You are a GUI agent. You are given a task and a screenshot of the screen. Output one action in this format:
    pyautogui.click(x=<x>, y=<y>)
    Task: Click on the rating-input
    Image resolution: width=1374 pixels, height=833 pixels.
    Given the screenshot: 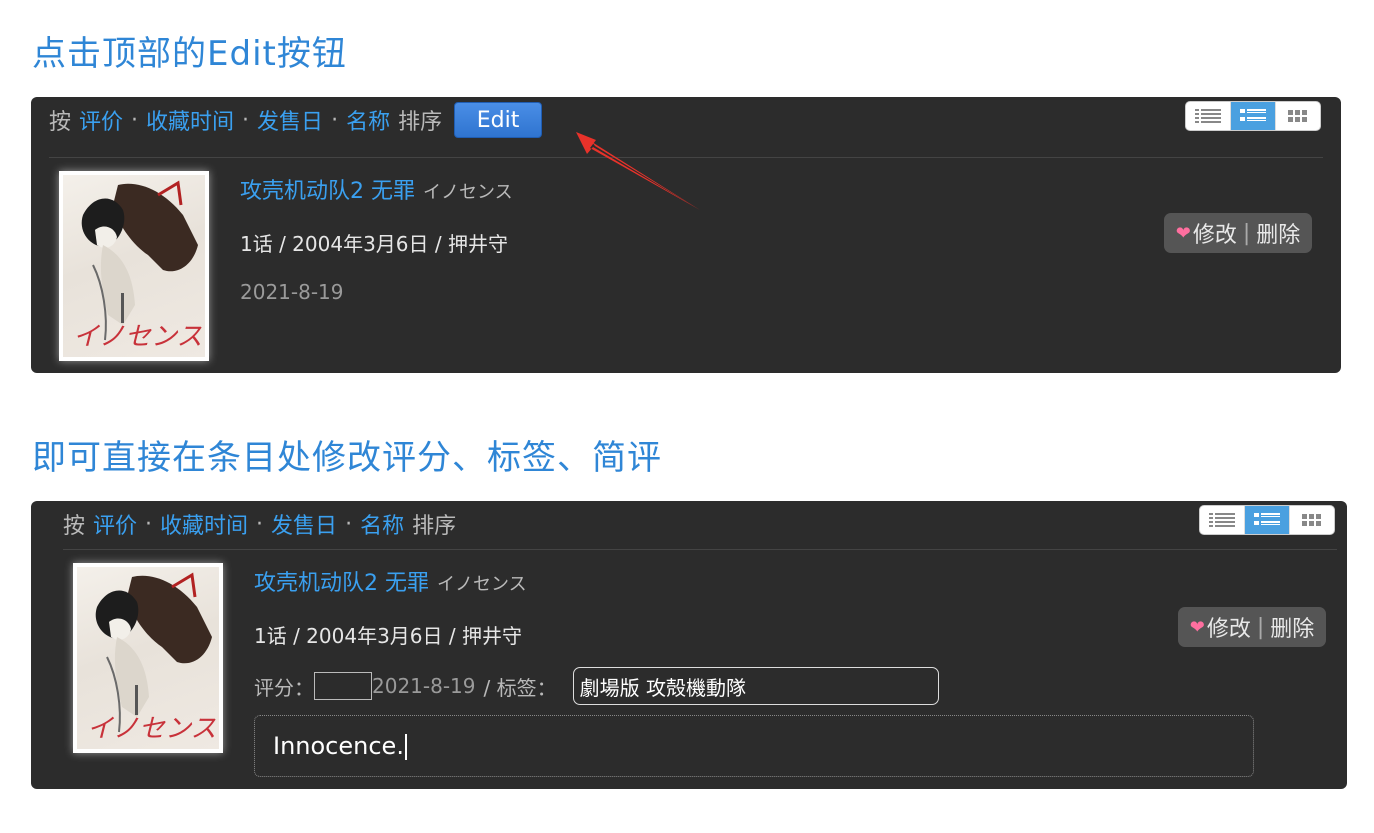 What is the action you would take?
    pyautogui.click(x=343, y=686)
    